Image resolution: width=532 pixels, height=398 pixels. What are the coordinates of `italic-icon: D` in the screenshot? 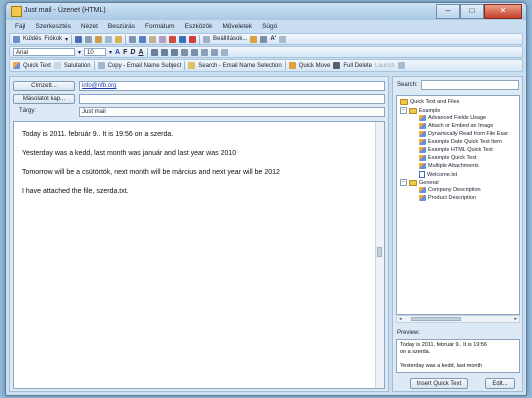 It's located at (132, 52).